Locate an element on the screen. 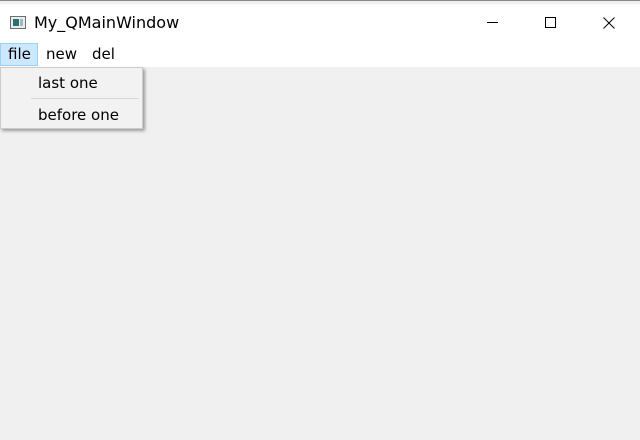 The width and height of the screenshot is (640, 440). minimize-button is located at coordinates (493, 23).